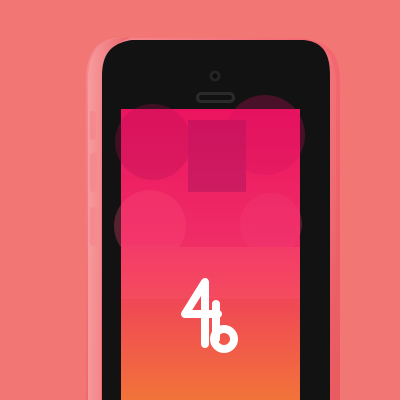 The width and height of the screenshot is (400, 400). Describe the element at coordinates (210, 273) in the screenshot. I see `pattern-block-lower` at that location.